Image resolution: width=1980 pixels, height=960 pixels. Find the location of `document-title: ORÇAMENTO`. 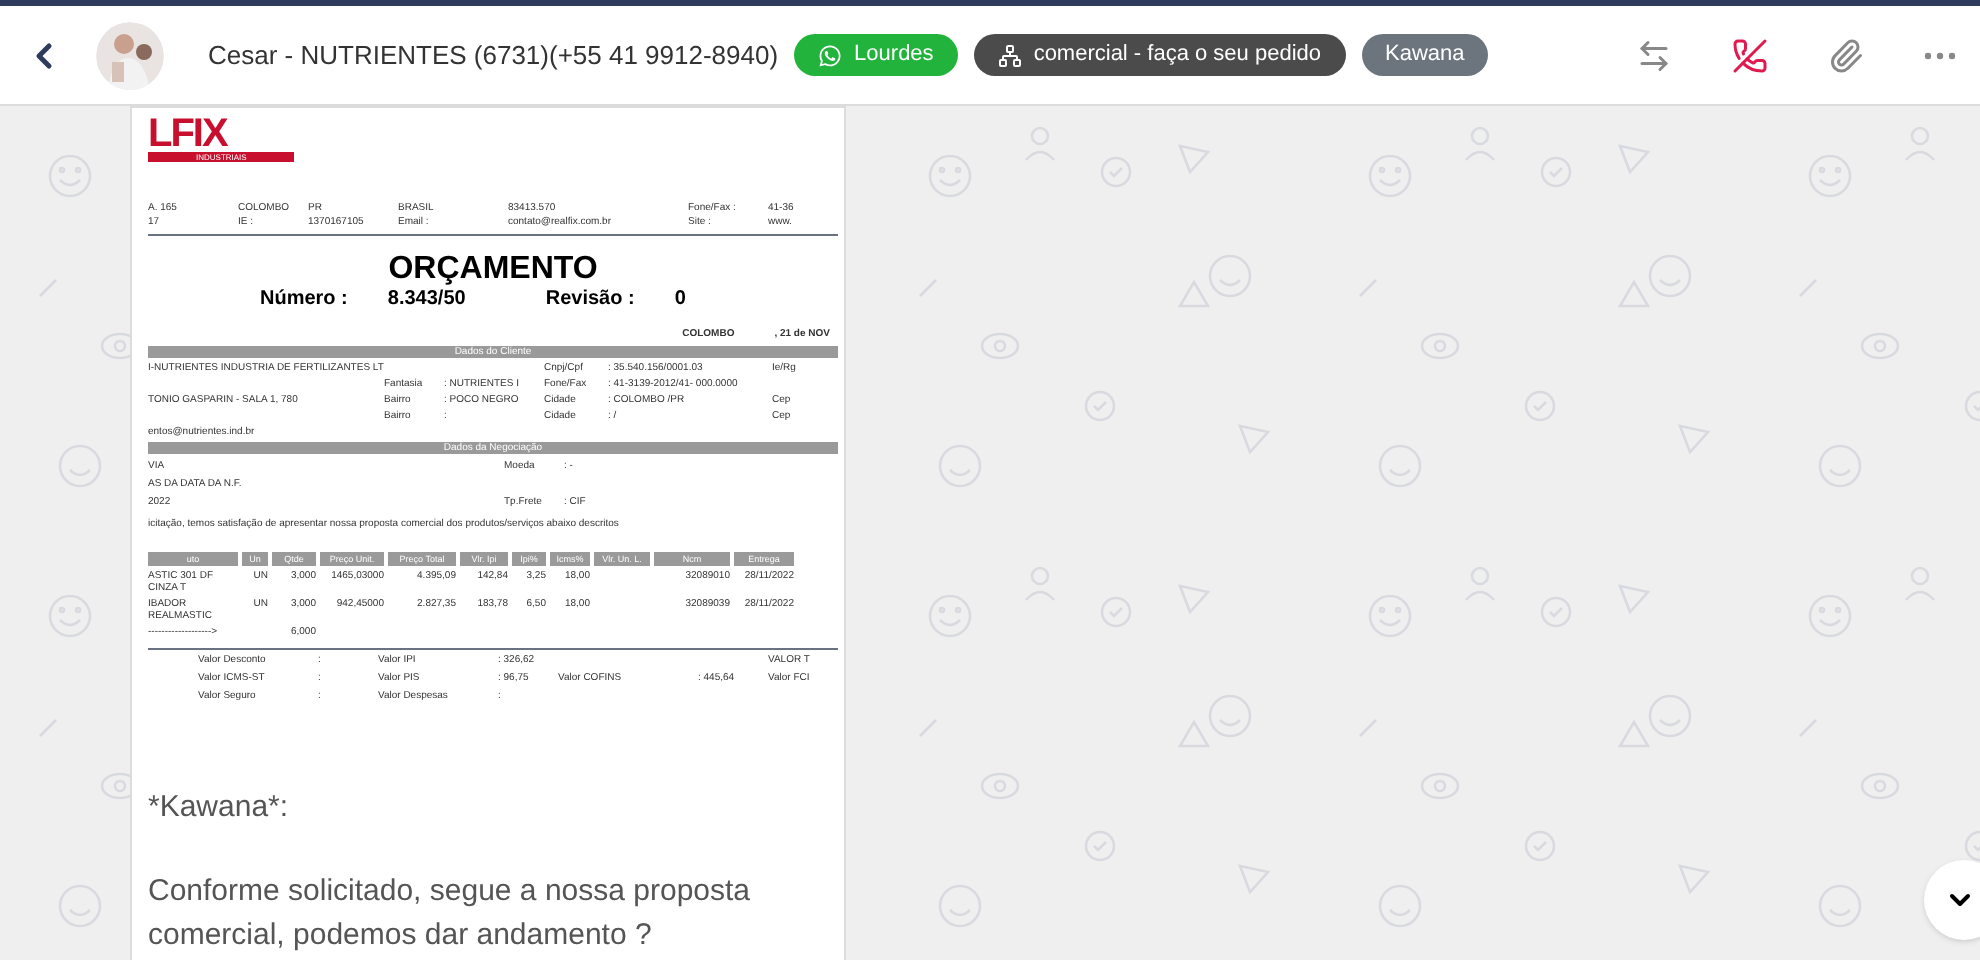

document-title: ORÇAMENTO is located at coordinates (493, 270).